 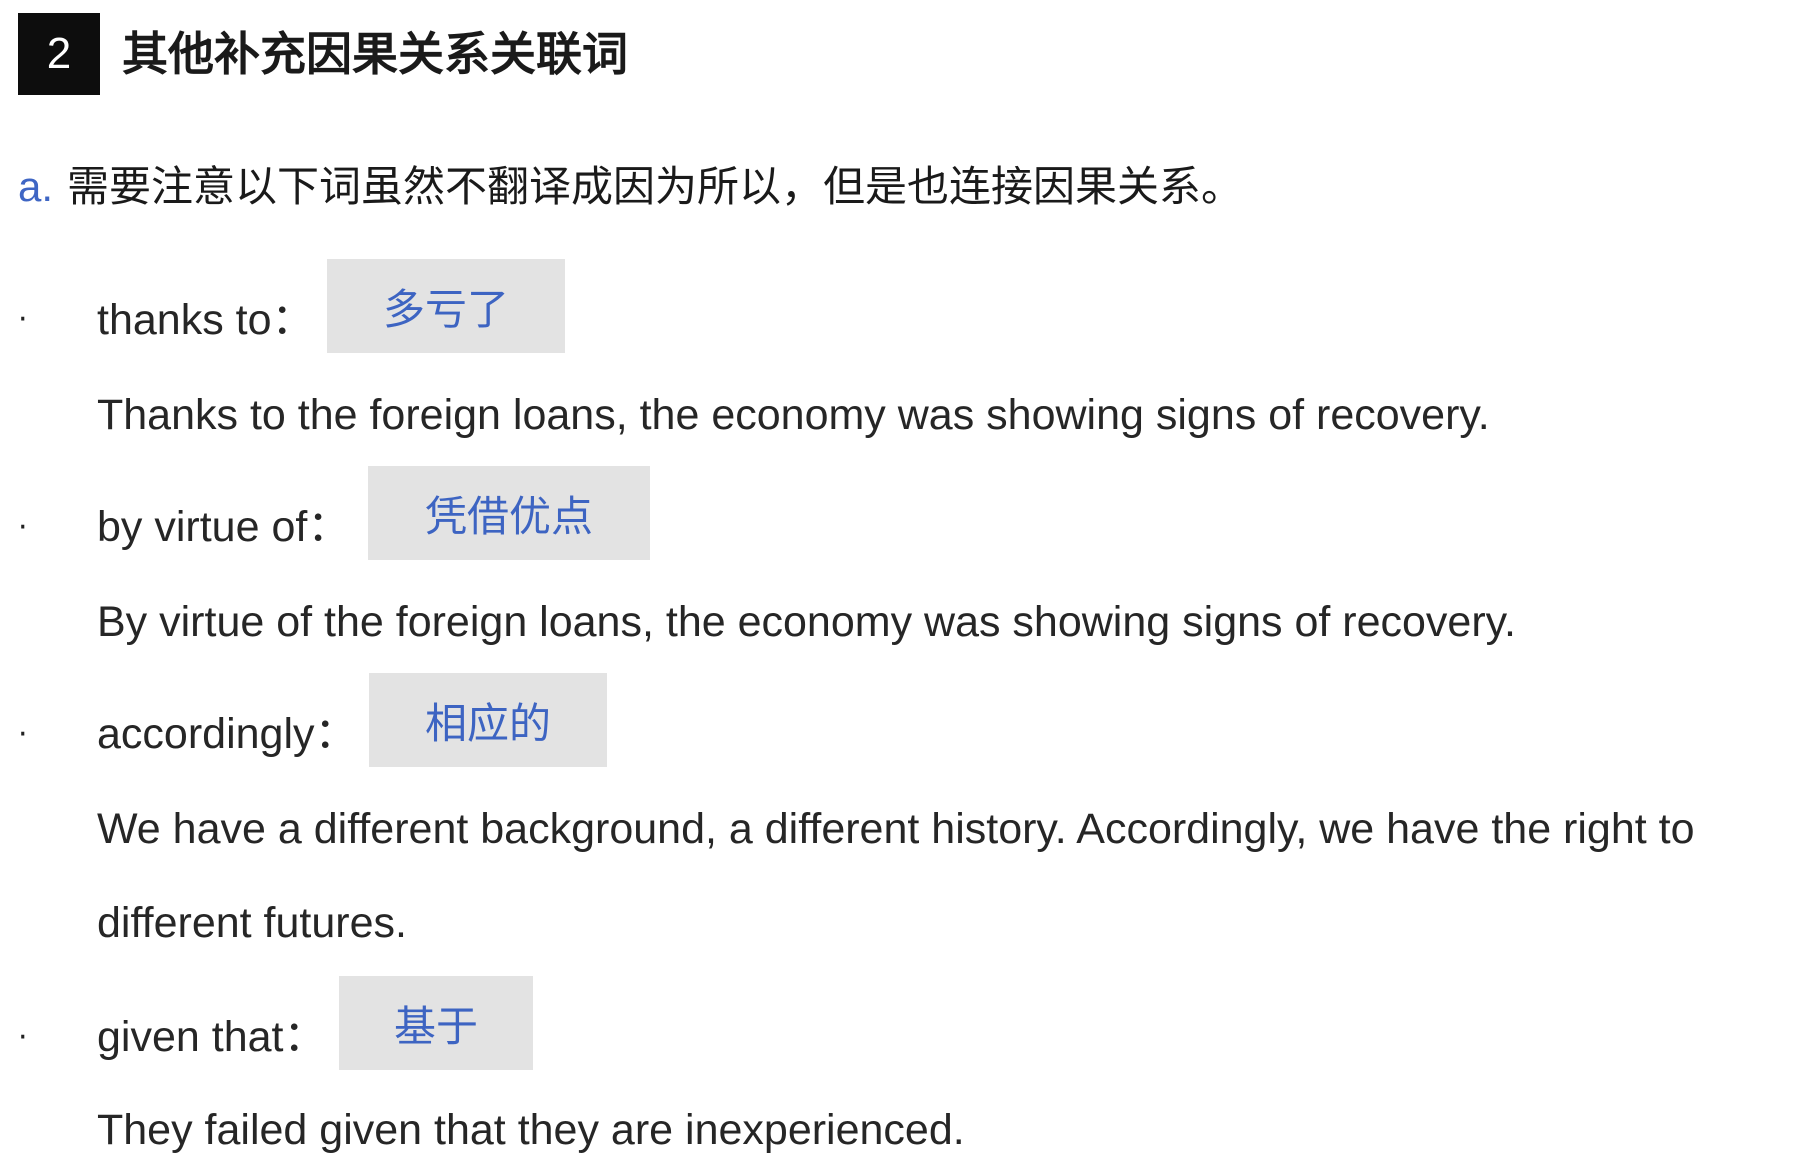 I want to click on term-given-that: given that：, so click(x=212, y=1037).